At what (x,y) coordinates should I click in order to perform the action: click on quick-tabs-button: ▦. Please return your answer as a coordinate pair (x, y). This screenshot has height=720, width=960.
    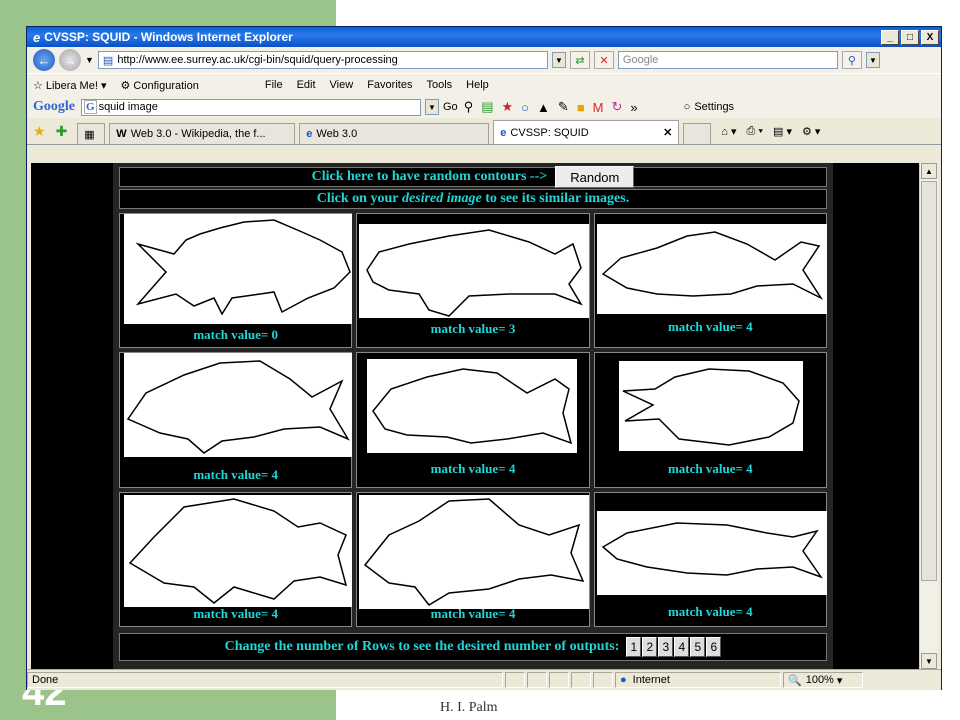
    Looking at the image, I should click on (91, 133).